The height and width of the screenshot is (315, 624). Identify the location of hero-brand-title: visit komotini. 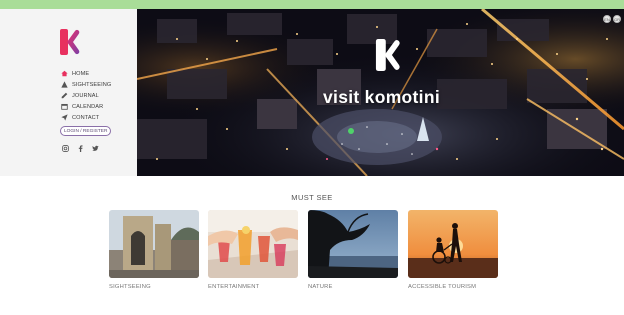
(381, 97).